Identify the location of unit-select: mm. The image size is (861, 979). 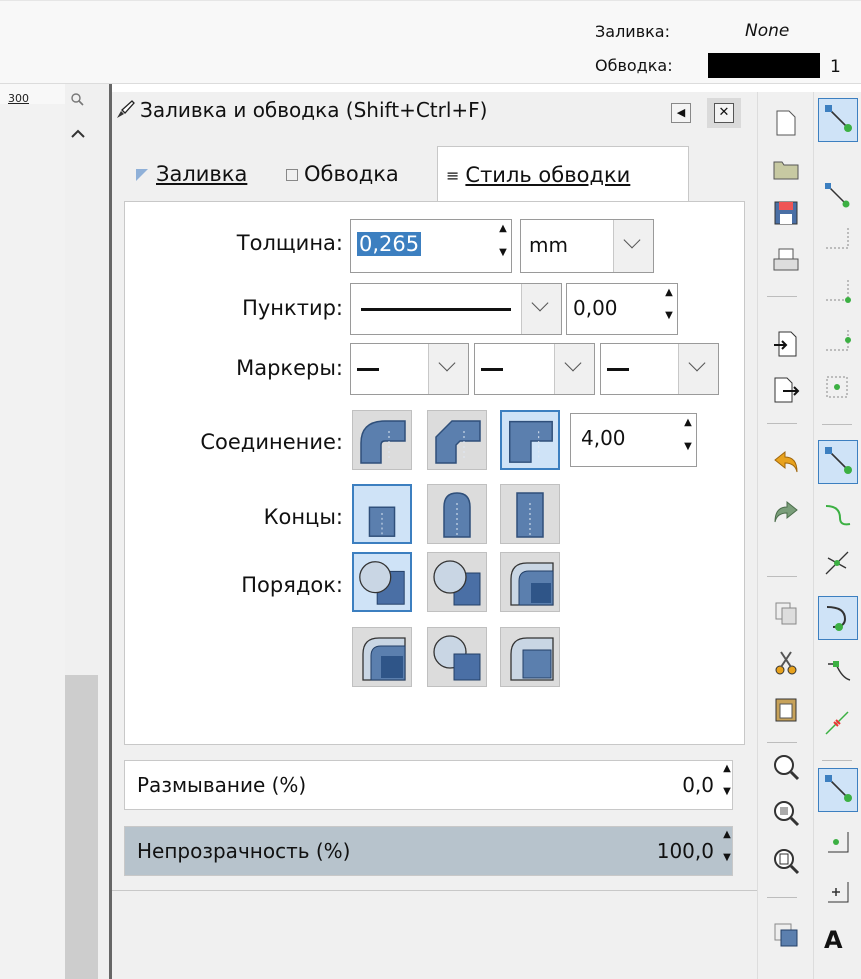
(587, 246).